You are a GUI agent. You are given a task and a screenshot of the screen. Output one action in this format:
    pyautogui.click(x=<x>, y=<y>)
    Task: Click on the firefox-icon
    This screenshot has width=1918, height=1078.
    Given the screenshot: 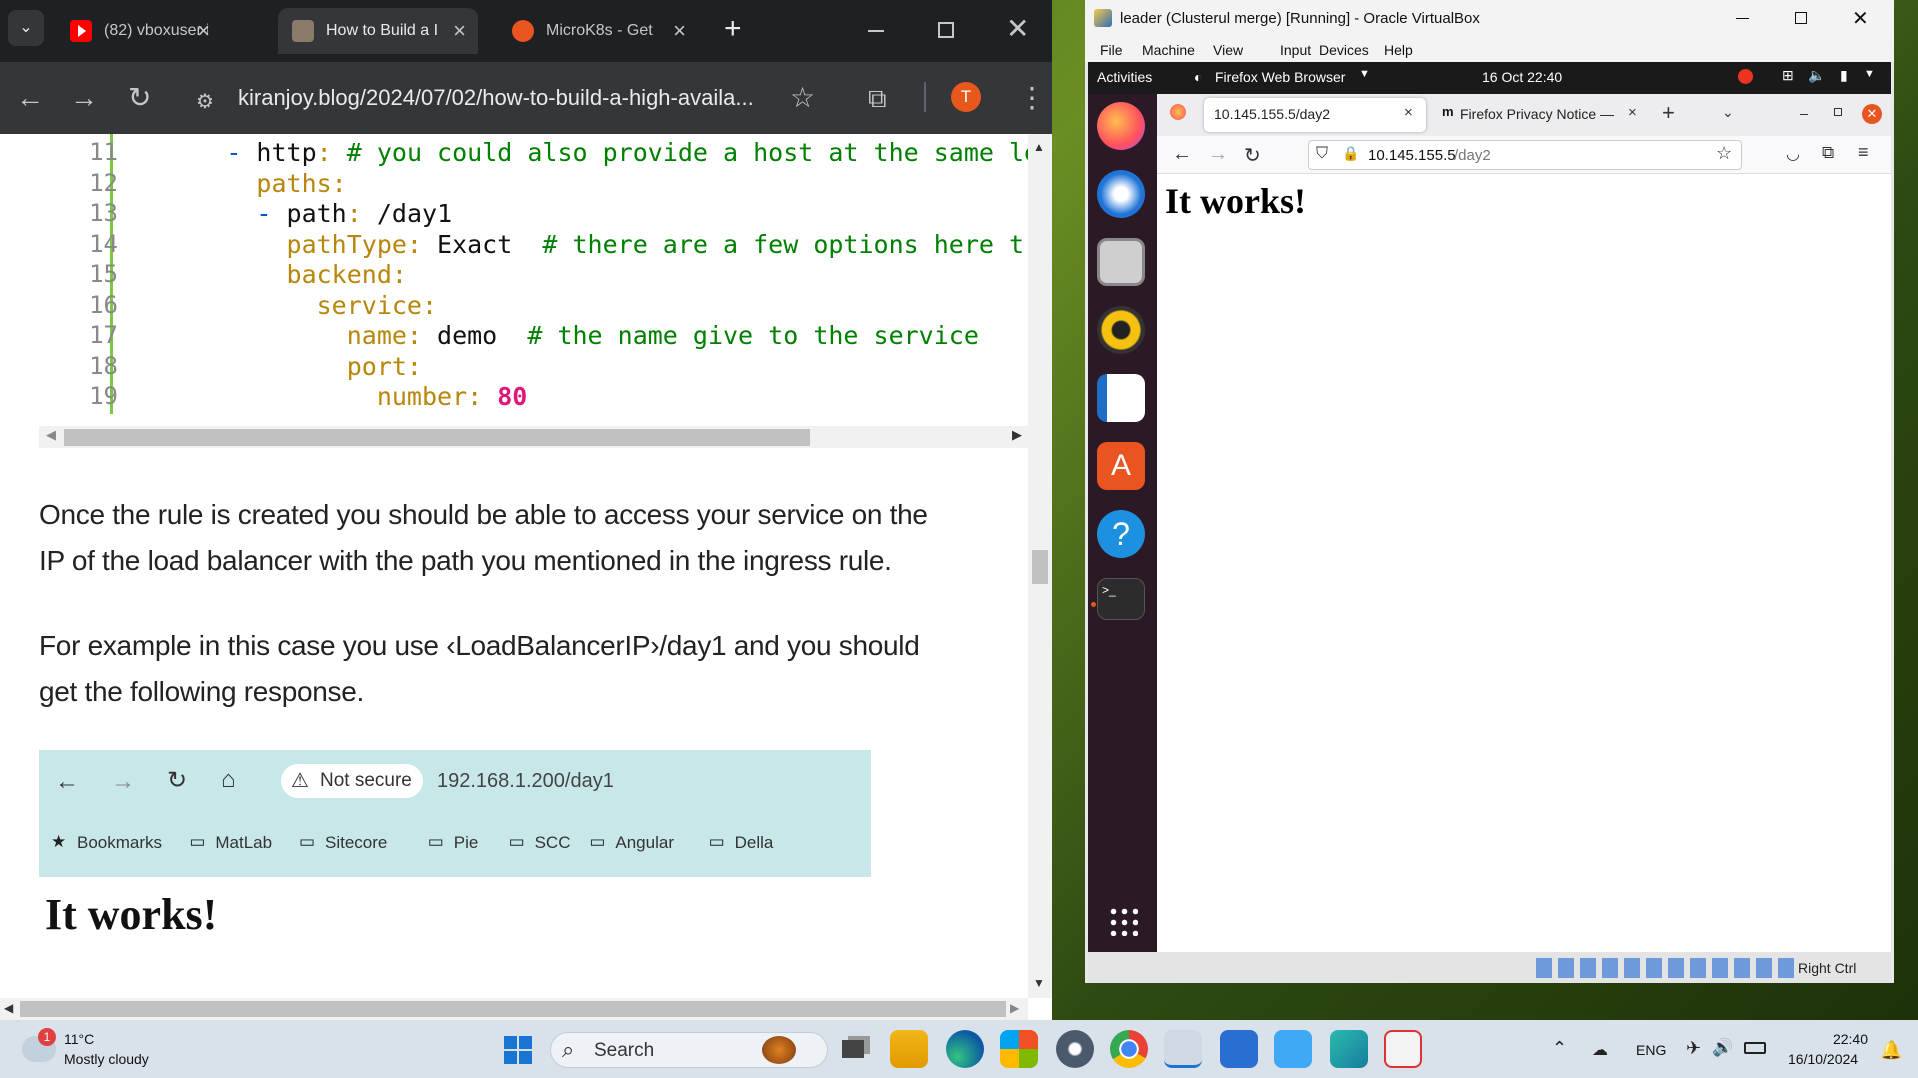 What is the action you would take?
    pyautogui.click(x=1121, y=126)
    